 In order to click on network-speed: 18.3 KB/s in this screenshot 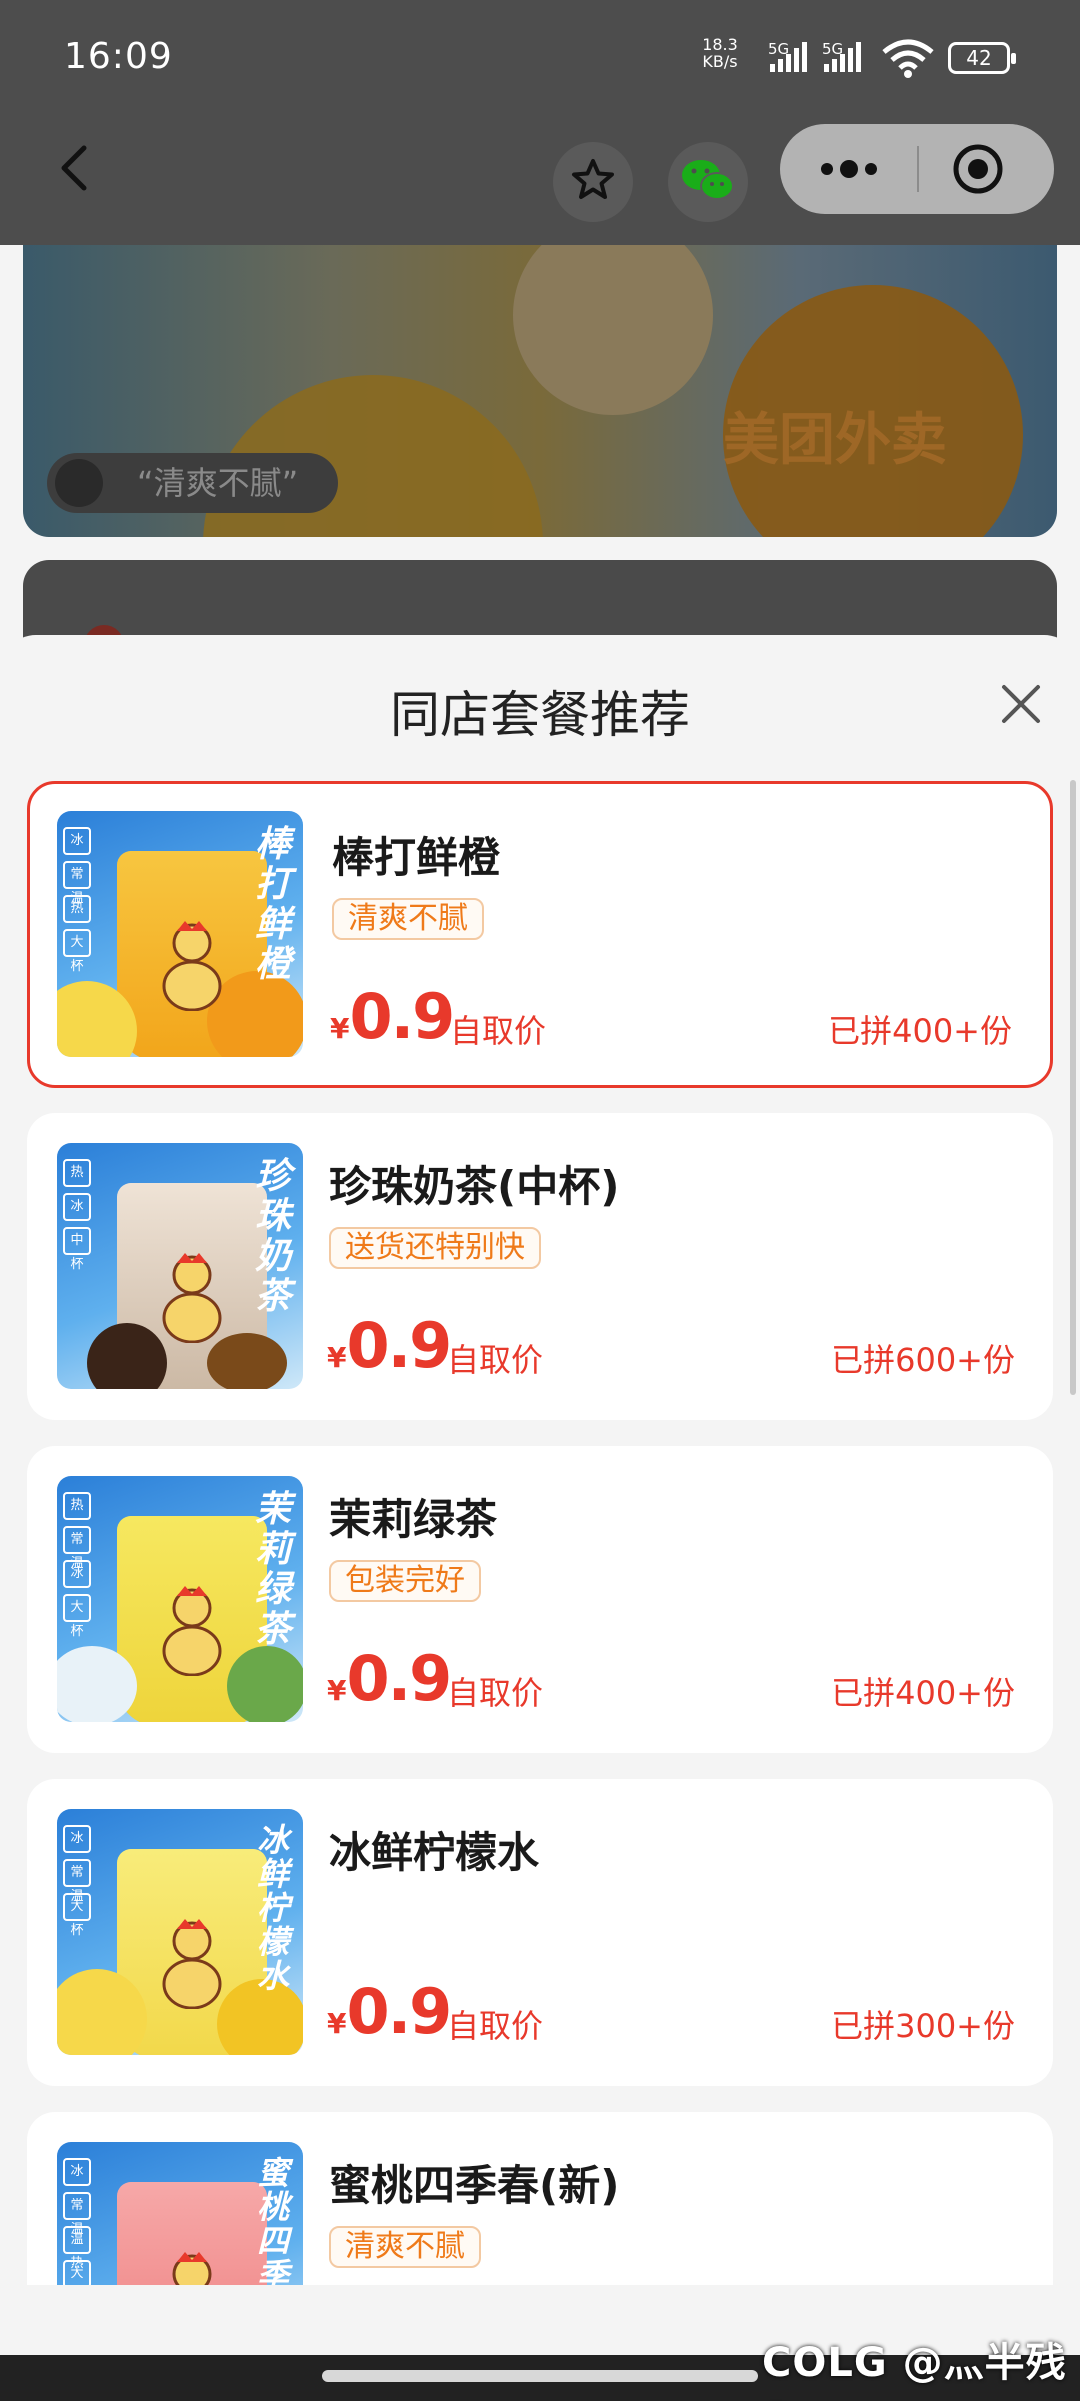, I will do `click(720, 53)`.